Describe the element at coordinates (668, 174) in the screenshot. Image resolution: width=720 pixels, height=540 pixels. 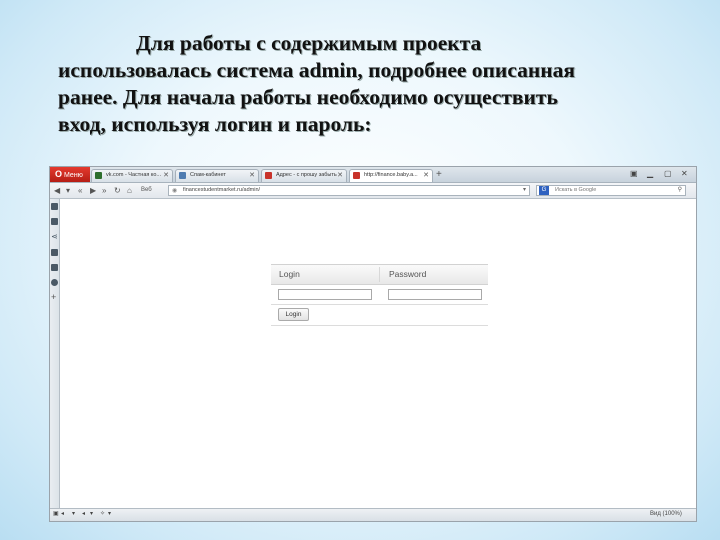
I see `maximize-icon: ▢` at that location.